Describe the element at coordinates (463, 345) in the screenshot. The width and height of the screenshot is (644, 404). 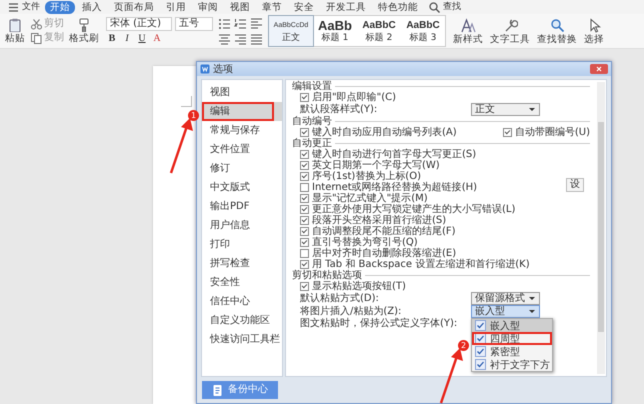
I see `step-badge: 2` at that location.